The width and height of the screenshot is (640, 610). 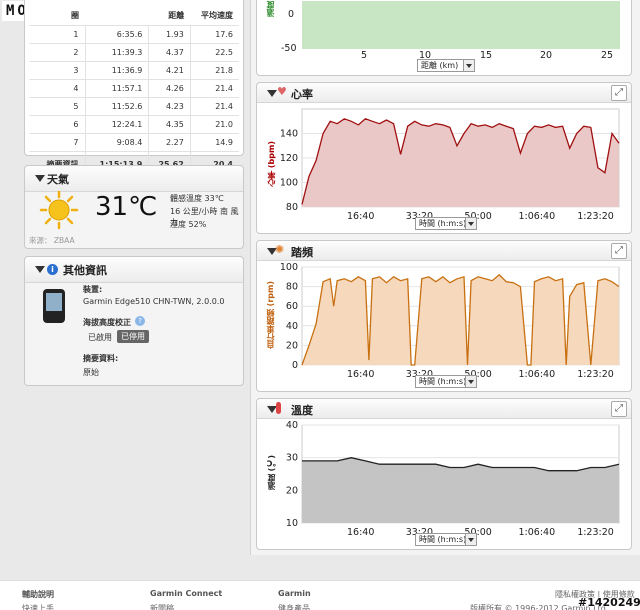 What do you see at coordinates (85, 270) in the screenshot?
I see `other-info-title: 其他資訊` at bounding box center [85, 270].